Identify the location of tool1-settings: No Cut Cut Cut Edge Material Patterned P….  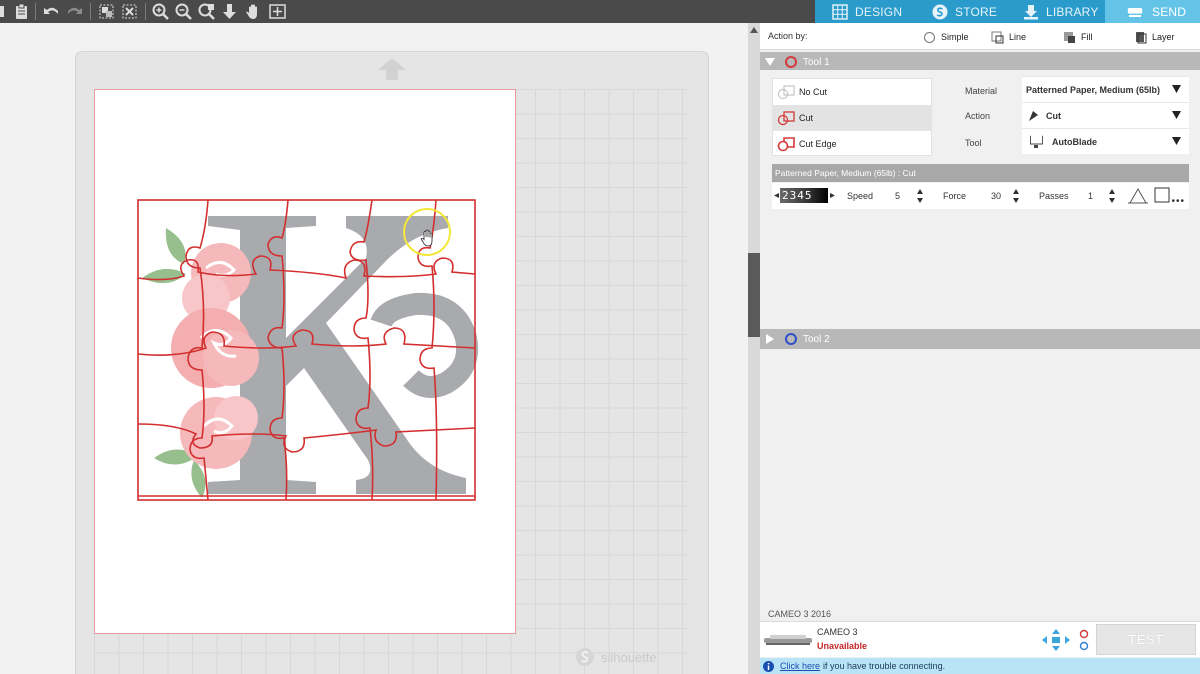
(980, 200).